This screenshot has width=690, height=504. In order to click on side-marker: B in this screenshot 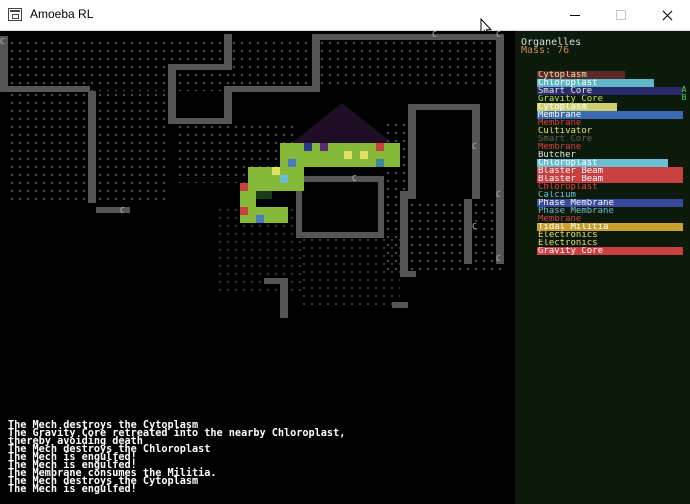, I will do `click(684, 97)`.